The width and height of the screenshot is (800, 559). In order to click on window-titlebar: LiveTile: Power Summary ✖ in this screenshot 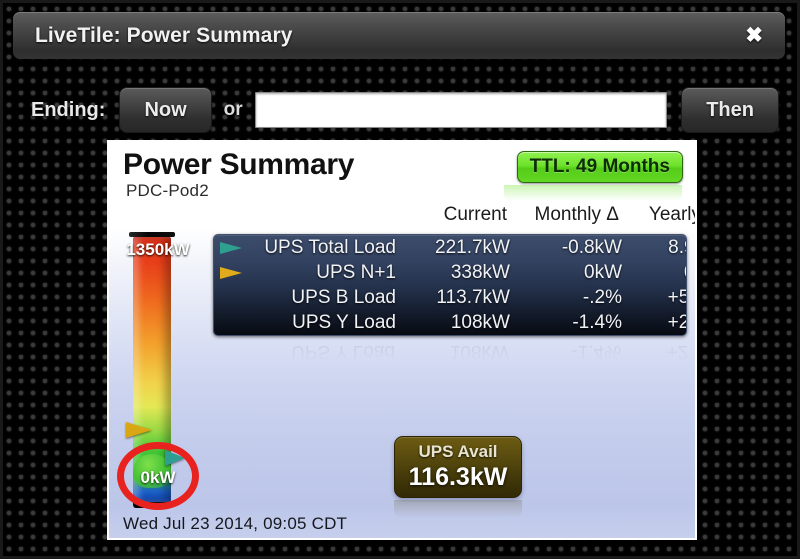, I will do `click(399, 35)`.